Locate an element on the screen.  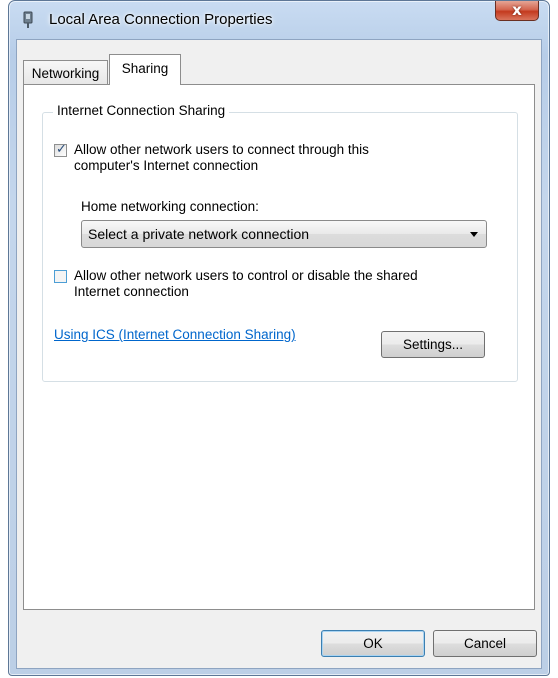
close-icon: x is located at coordinates (517, 10).